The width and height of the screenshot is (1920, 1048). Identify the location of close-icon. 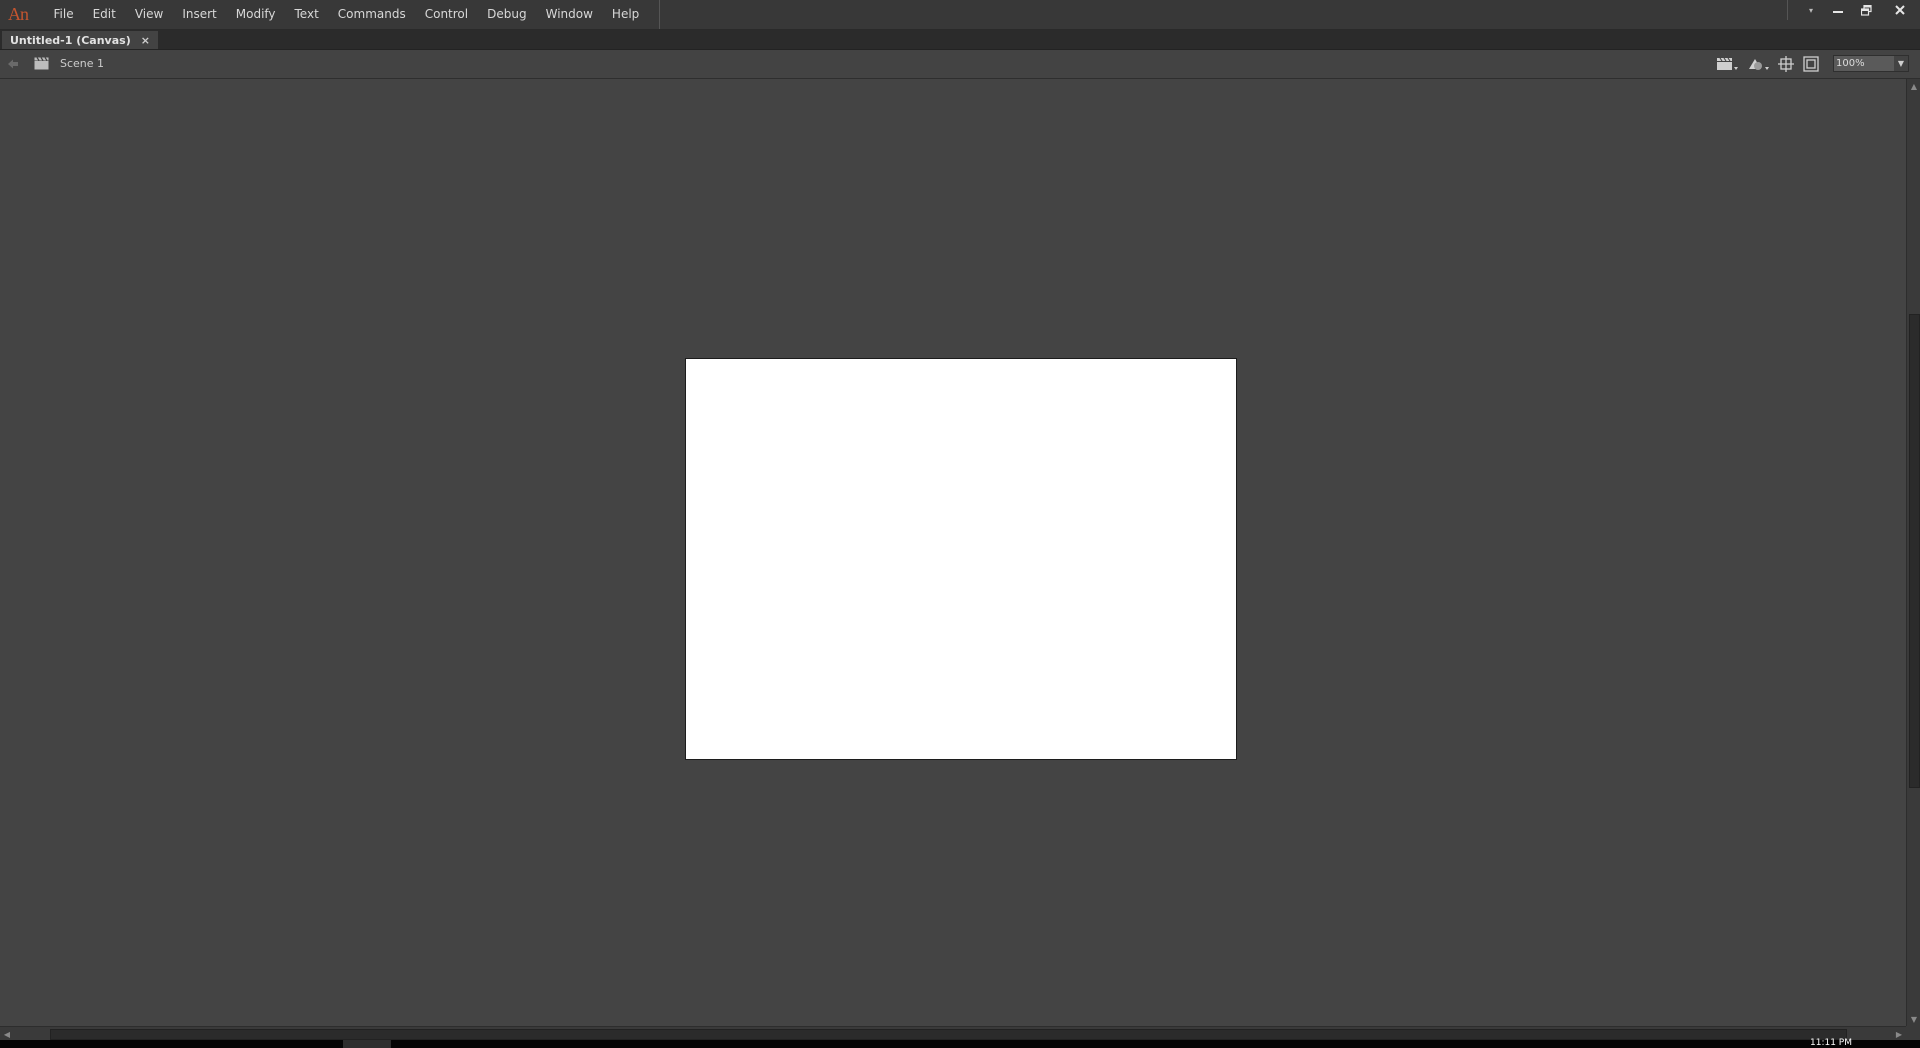
(1900, 10).